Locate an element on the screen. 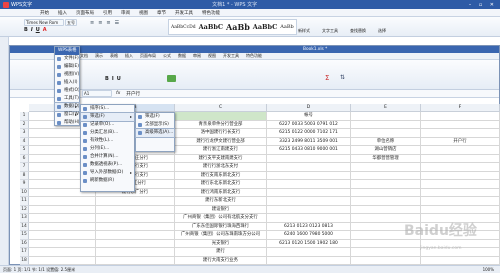  app-menu-item: 格式(O) is located at coordinates (67, 91).